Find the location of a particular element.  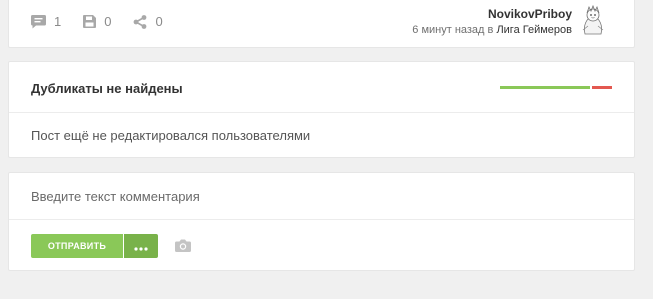

saves-count: 0 is located at coordinates (108, 21).